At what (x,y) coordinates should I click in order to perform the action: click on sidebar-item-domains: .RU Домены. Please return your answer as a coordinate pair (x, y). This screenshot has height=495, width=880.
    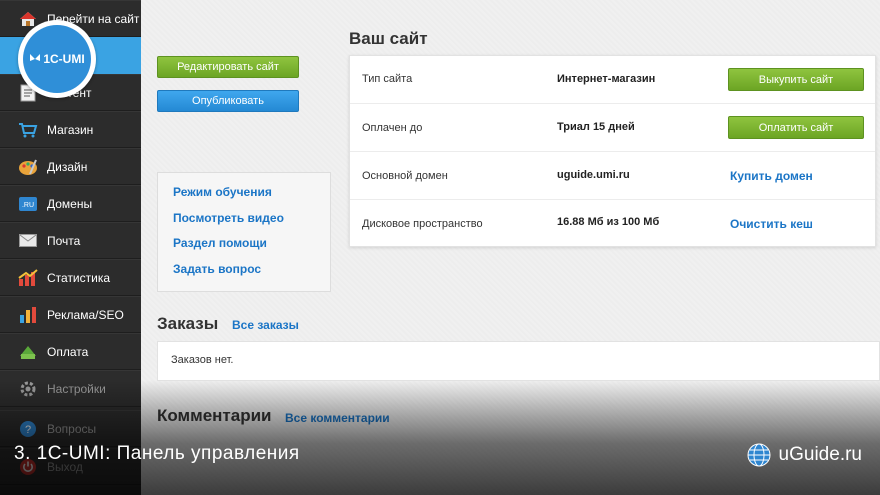
    Looking at the image, I should click on (70, 203).